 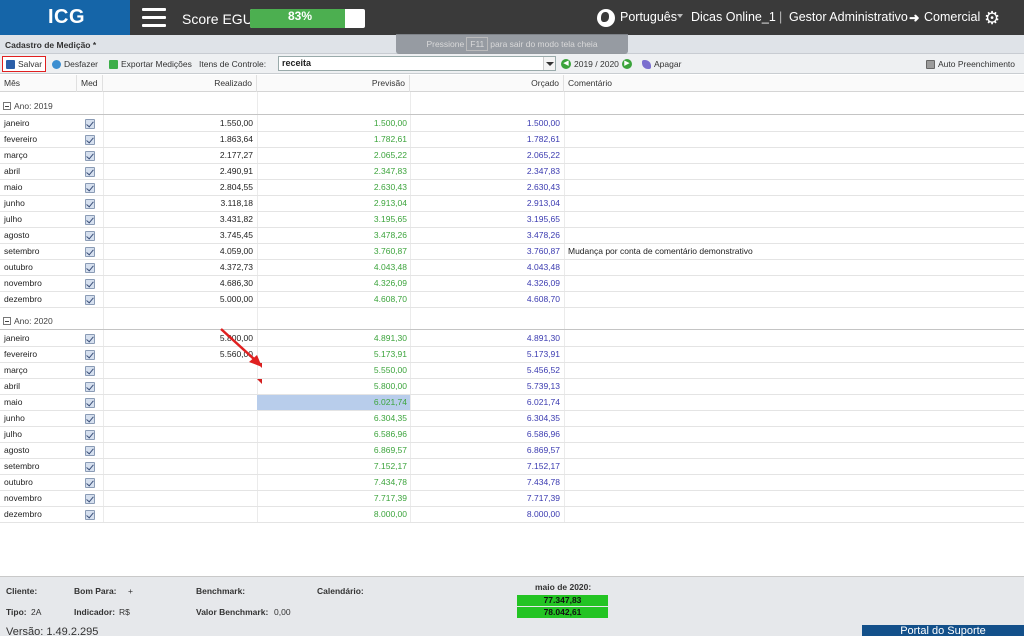 I want to click on cell-realizado: 3.431,82, so click(x=236, y=219).